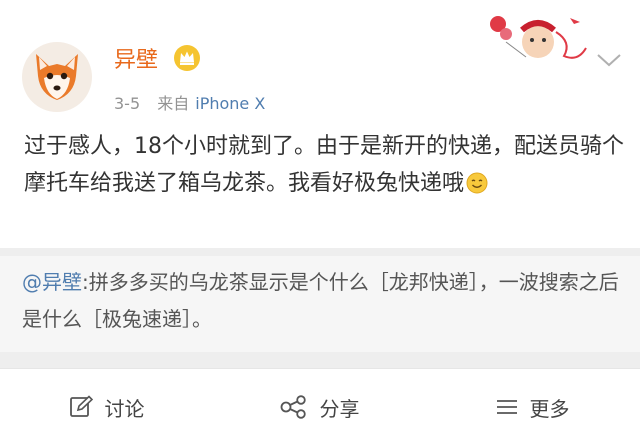  I want to click on comment-button: 讨论, so click(106, 407).